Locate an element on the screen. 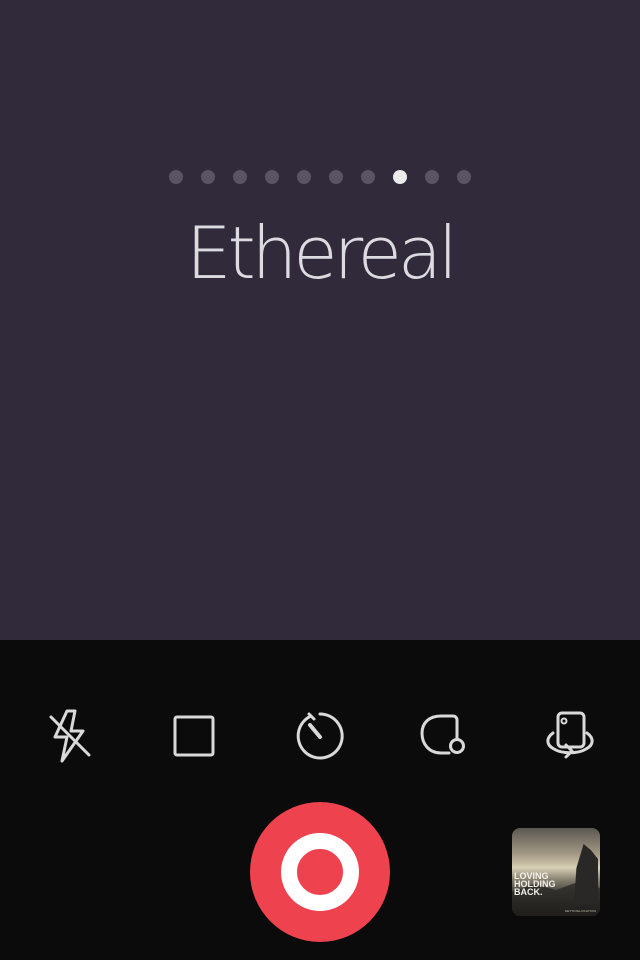  gallery-thumbnail: LOVING HOLDING BACK. SETTINGLOCATION is located at coordinates (556, 872).